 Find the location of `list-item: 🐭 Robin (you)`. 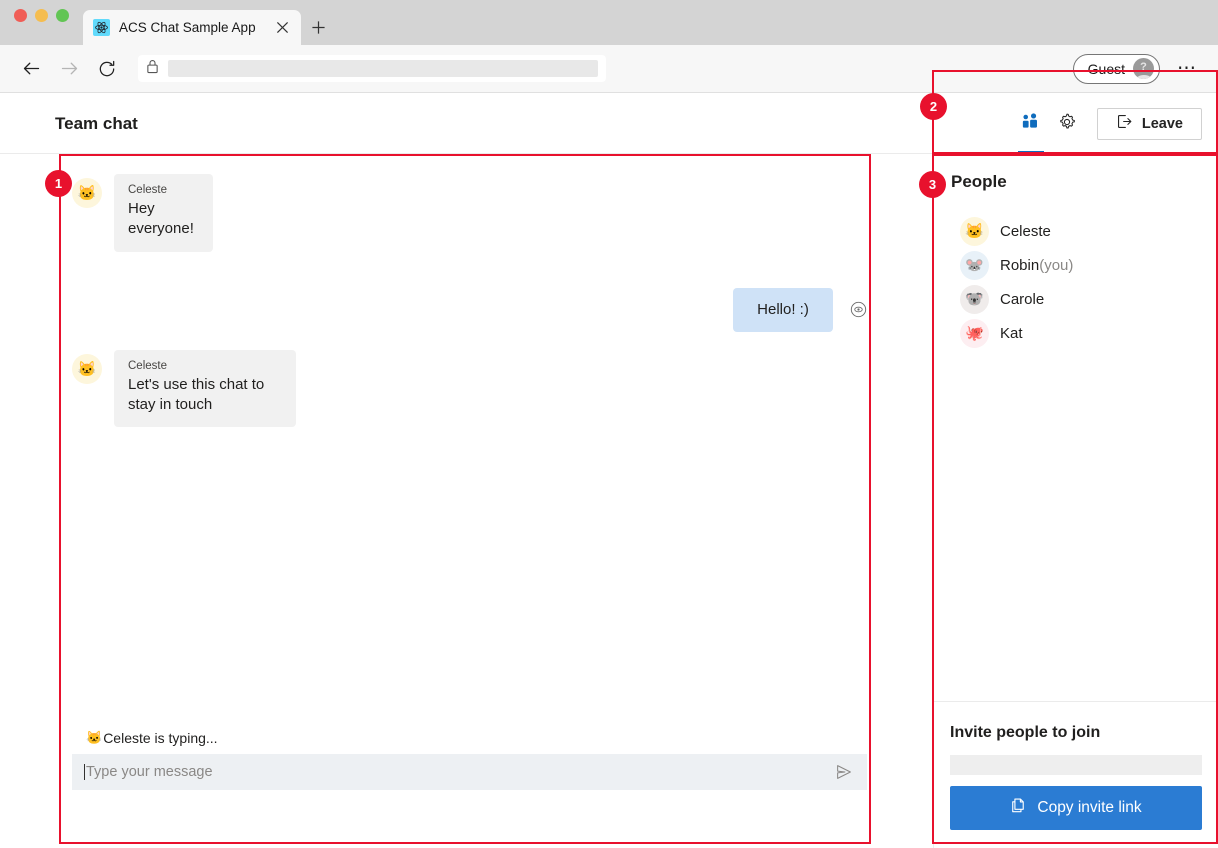

list-item: 🐭 Robin (you) is located at coordinates (1089, 265).